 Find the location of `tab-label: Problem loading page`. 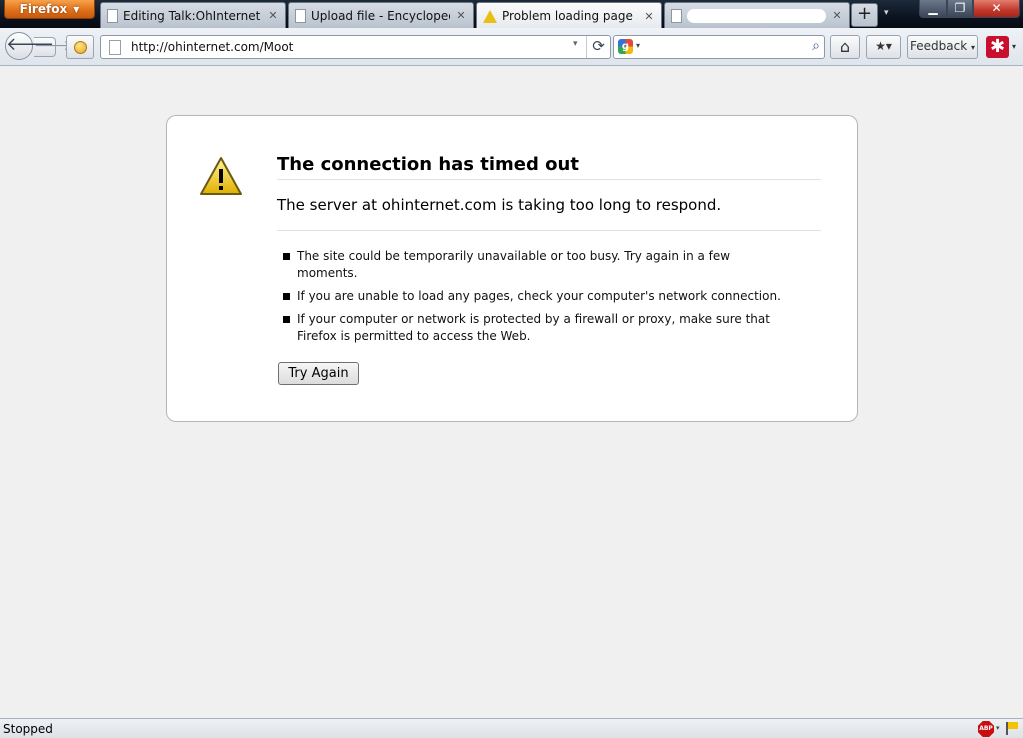

tab-label: Problem loading page is located at coordinates (567, 16).